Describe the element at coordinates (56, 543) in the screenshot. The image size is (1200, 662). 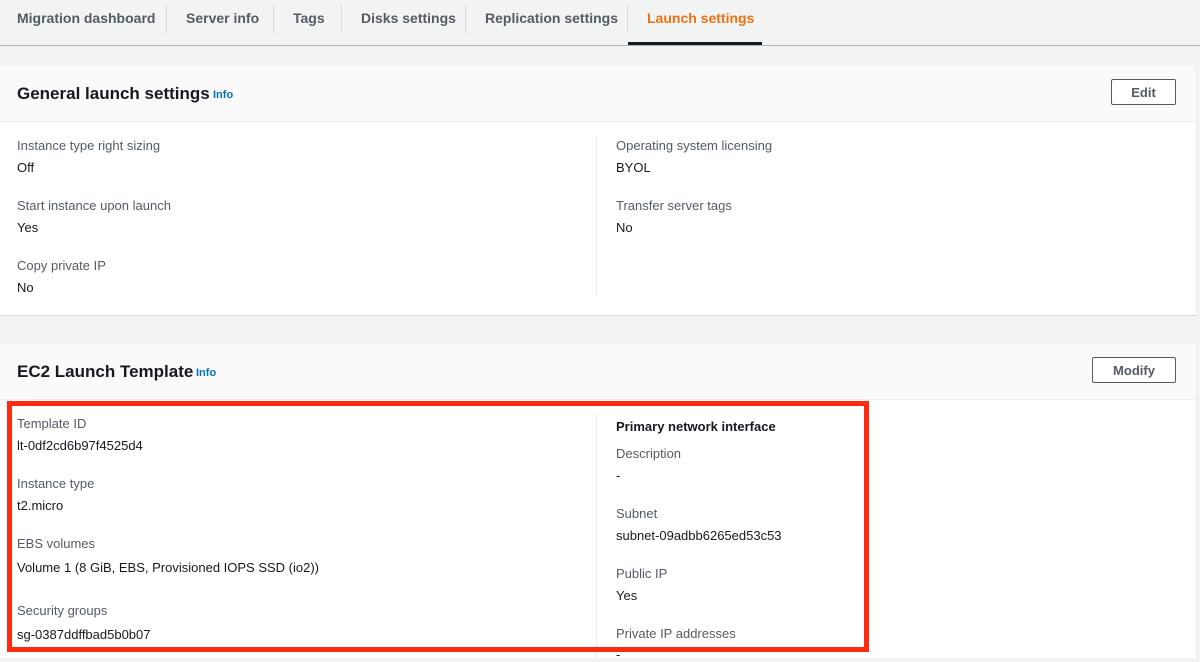
I see `field-label: EBS volumes` at that location.